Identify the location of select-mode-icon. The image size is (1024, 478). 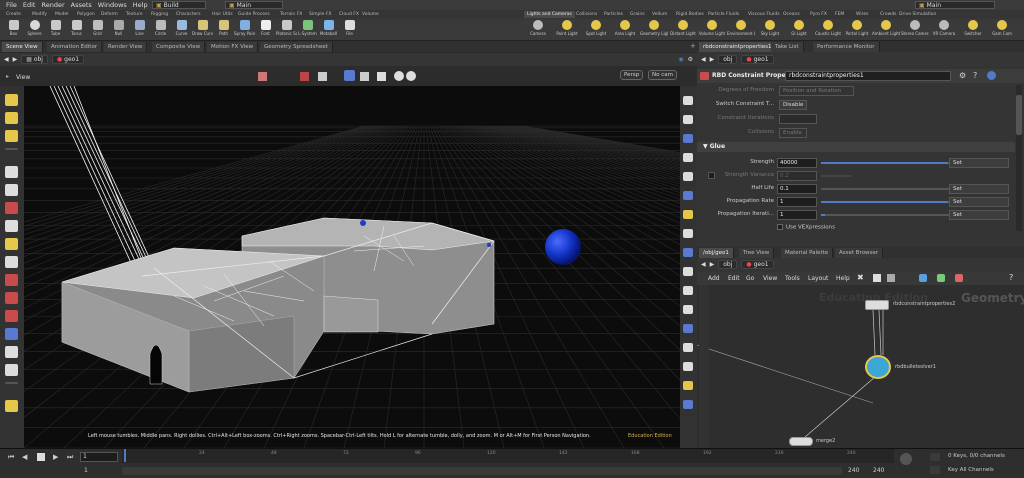
(349, 75).